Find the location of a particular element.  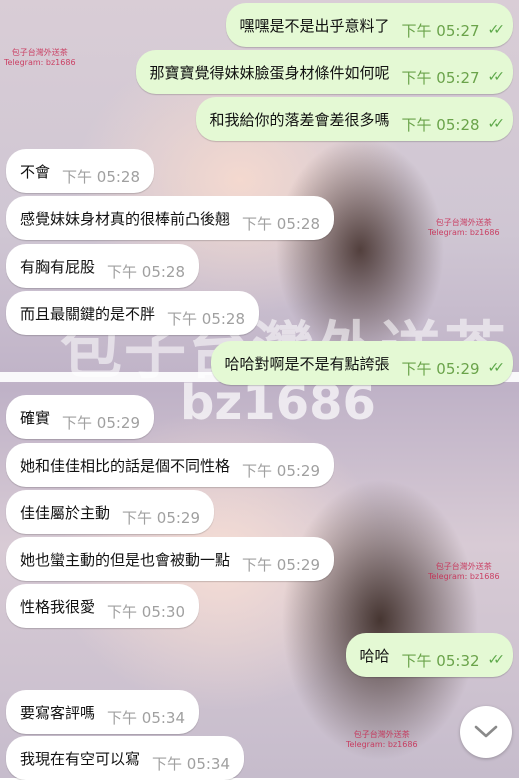

incoming-message: 我現在有空可以寫 下午 05:34 is located at coordinates (125, 758).